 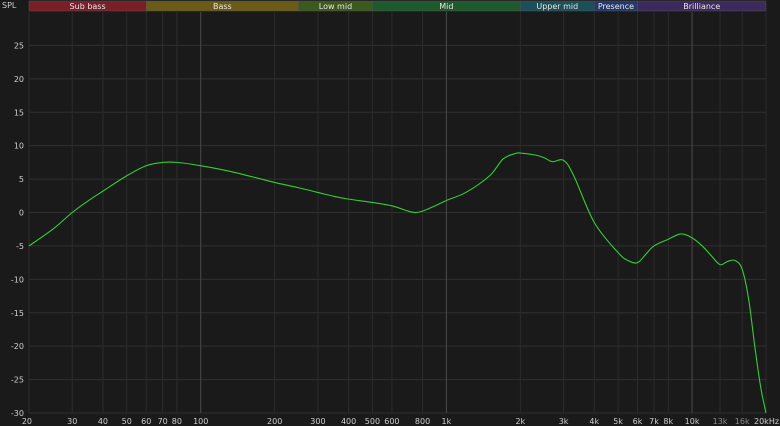 I want to click on y-tick-7: -10, so click(x=17, y=279).